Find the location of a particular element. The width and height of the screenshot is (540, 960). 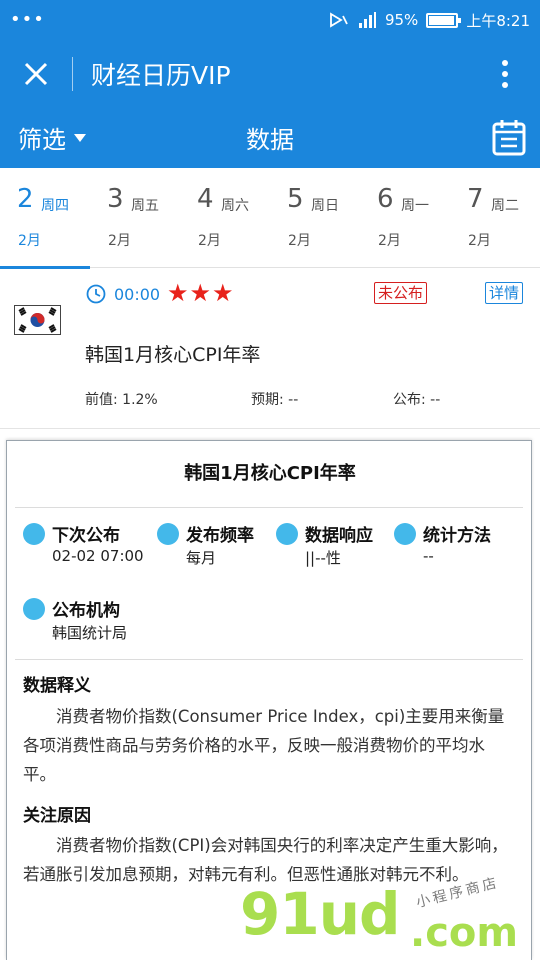

date-weekday: 周一 is located at coordinates (415, 206).